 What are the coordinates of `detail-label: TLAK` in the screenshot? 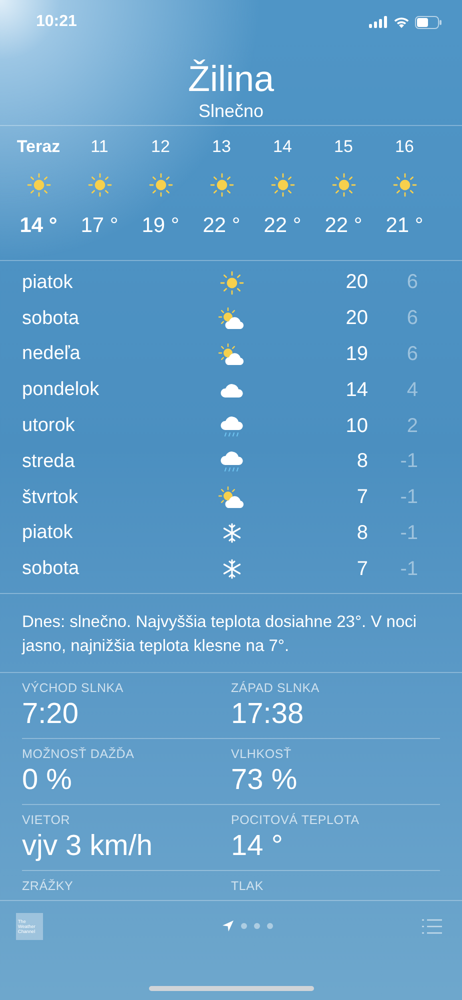 It's located at (247, 886).